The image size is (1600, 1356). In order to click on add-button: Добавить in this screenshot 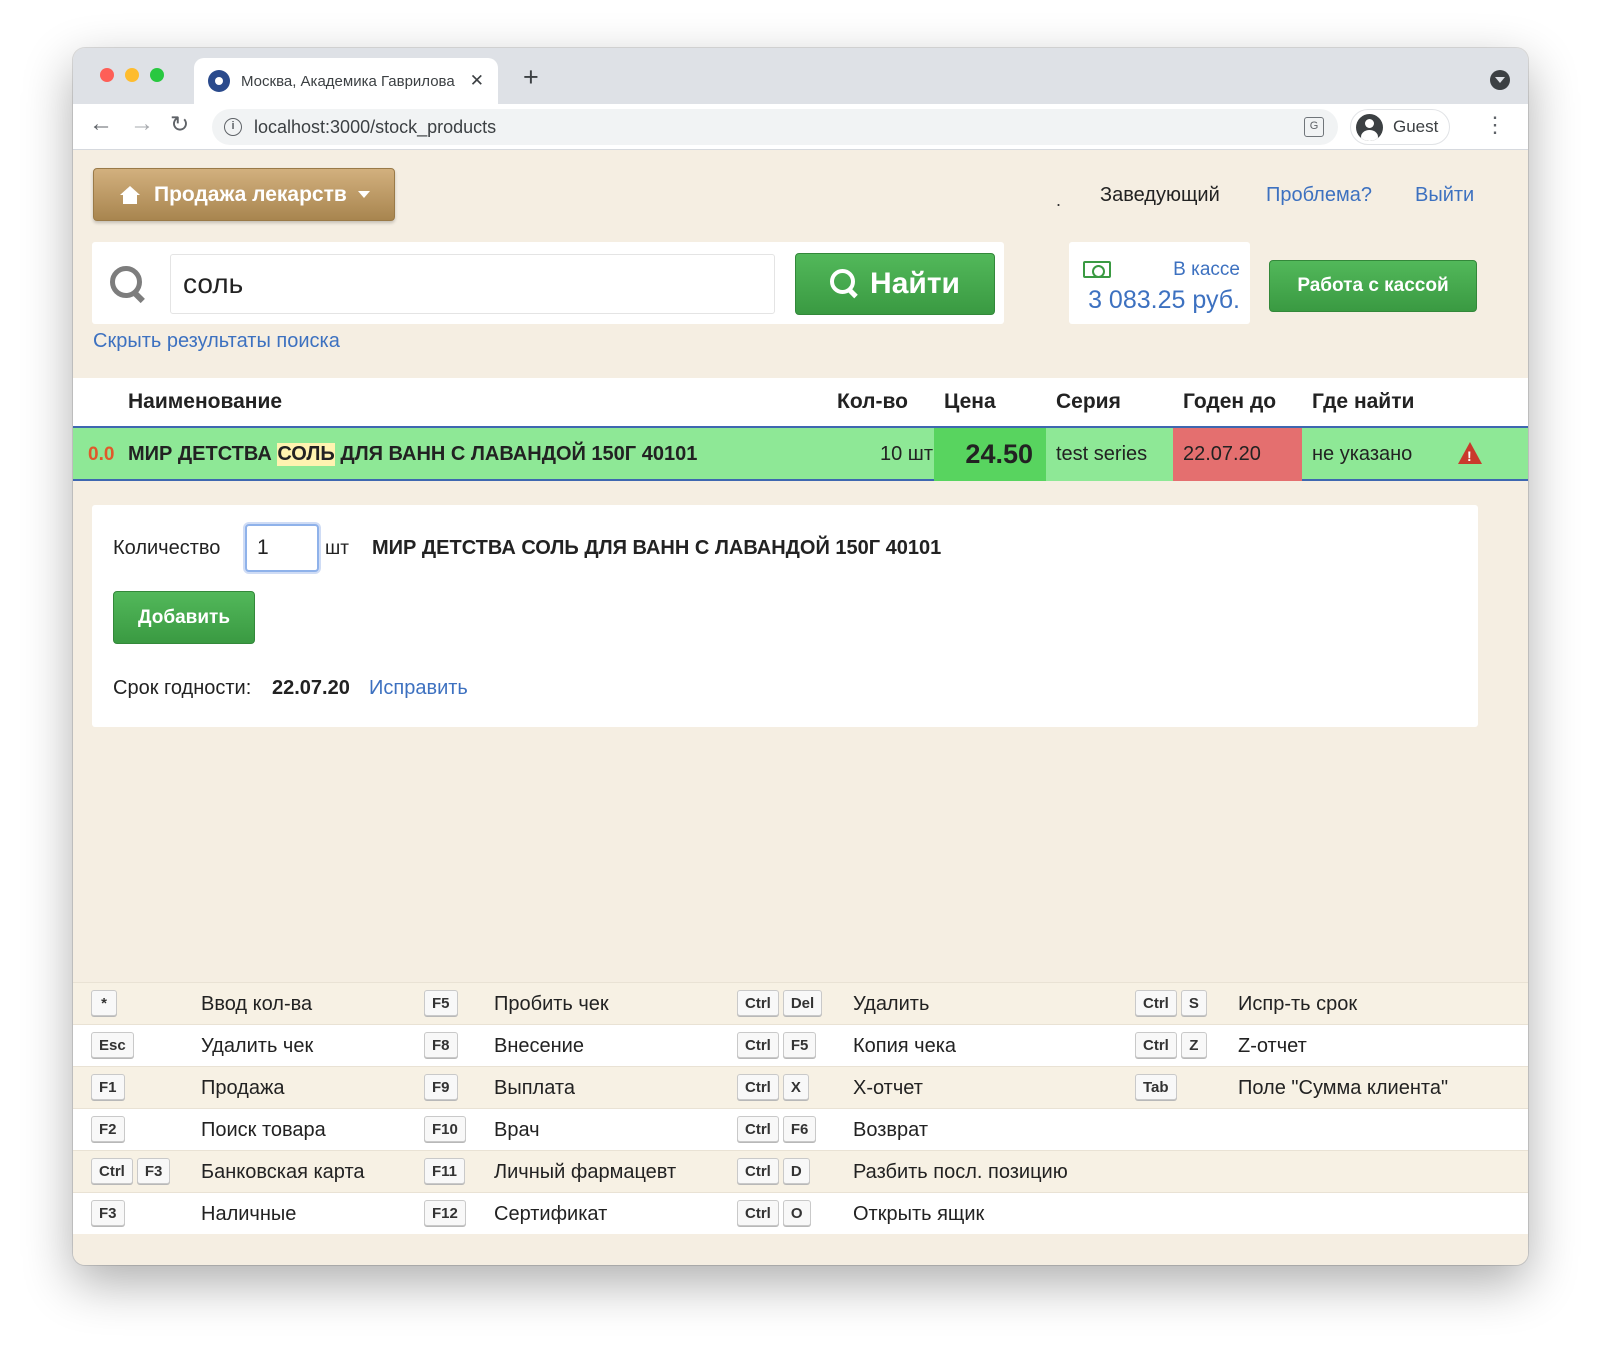, I will do `click(184, 617)`.